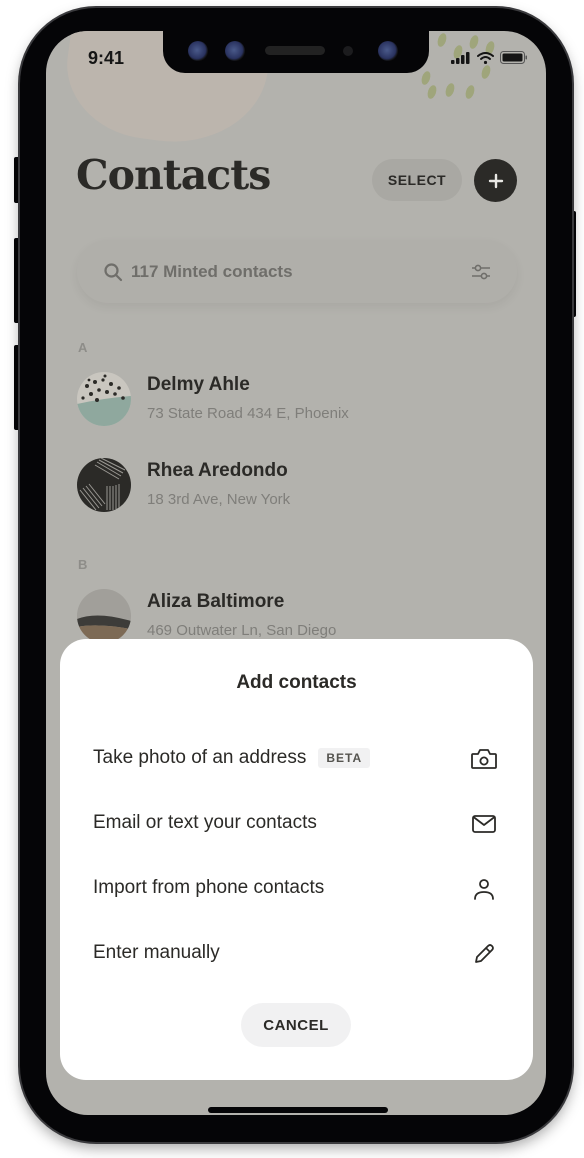 Image resolution: width=584 pixels, height=1158 pixels. I want to click on add-contact-button, so click(495, 180).